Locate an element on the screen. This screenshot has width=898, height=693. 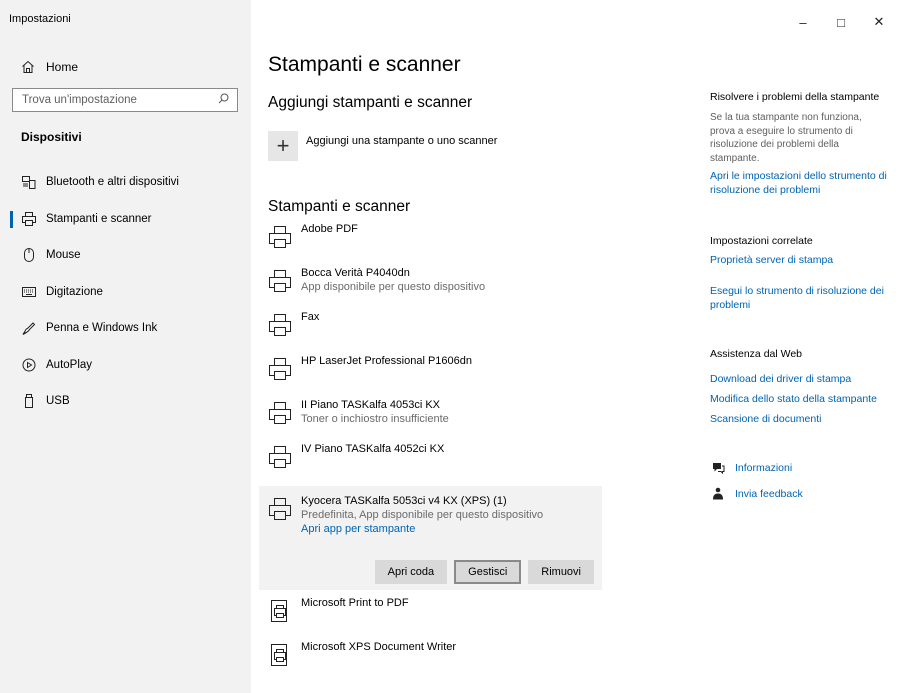
printer-name: HP LaserJet Professional P1606dn is located at coordinates (387, 361).